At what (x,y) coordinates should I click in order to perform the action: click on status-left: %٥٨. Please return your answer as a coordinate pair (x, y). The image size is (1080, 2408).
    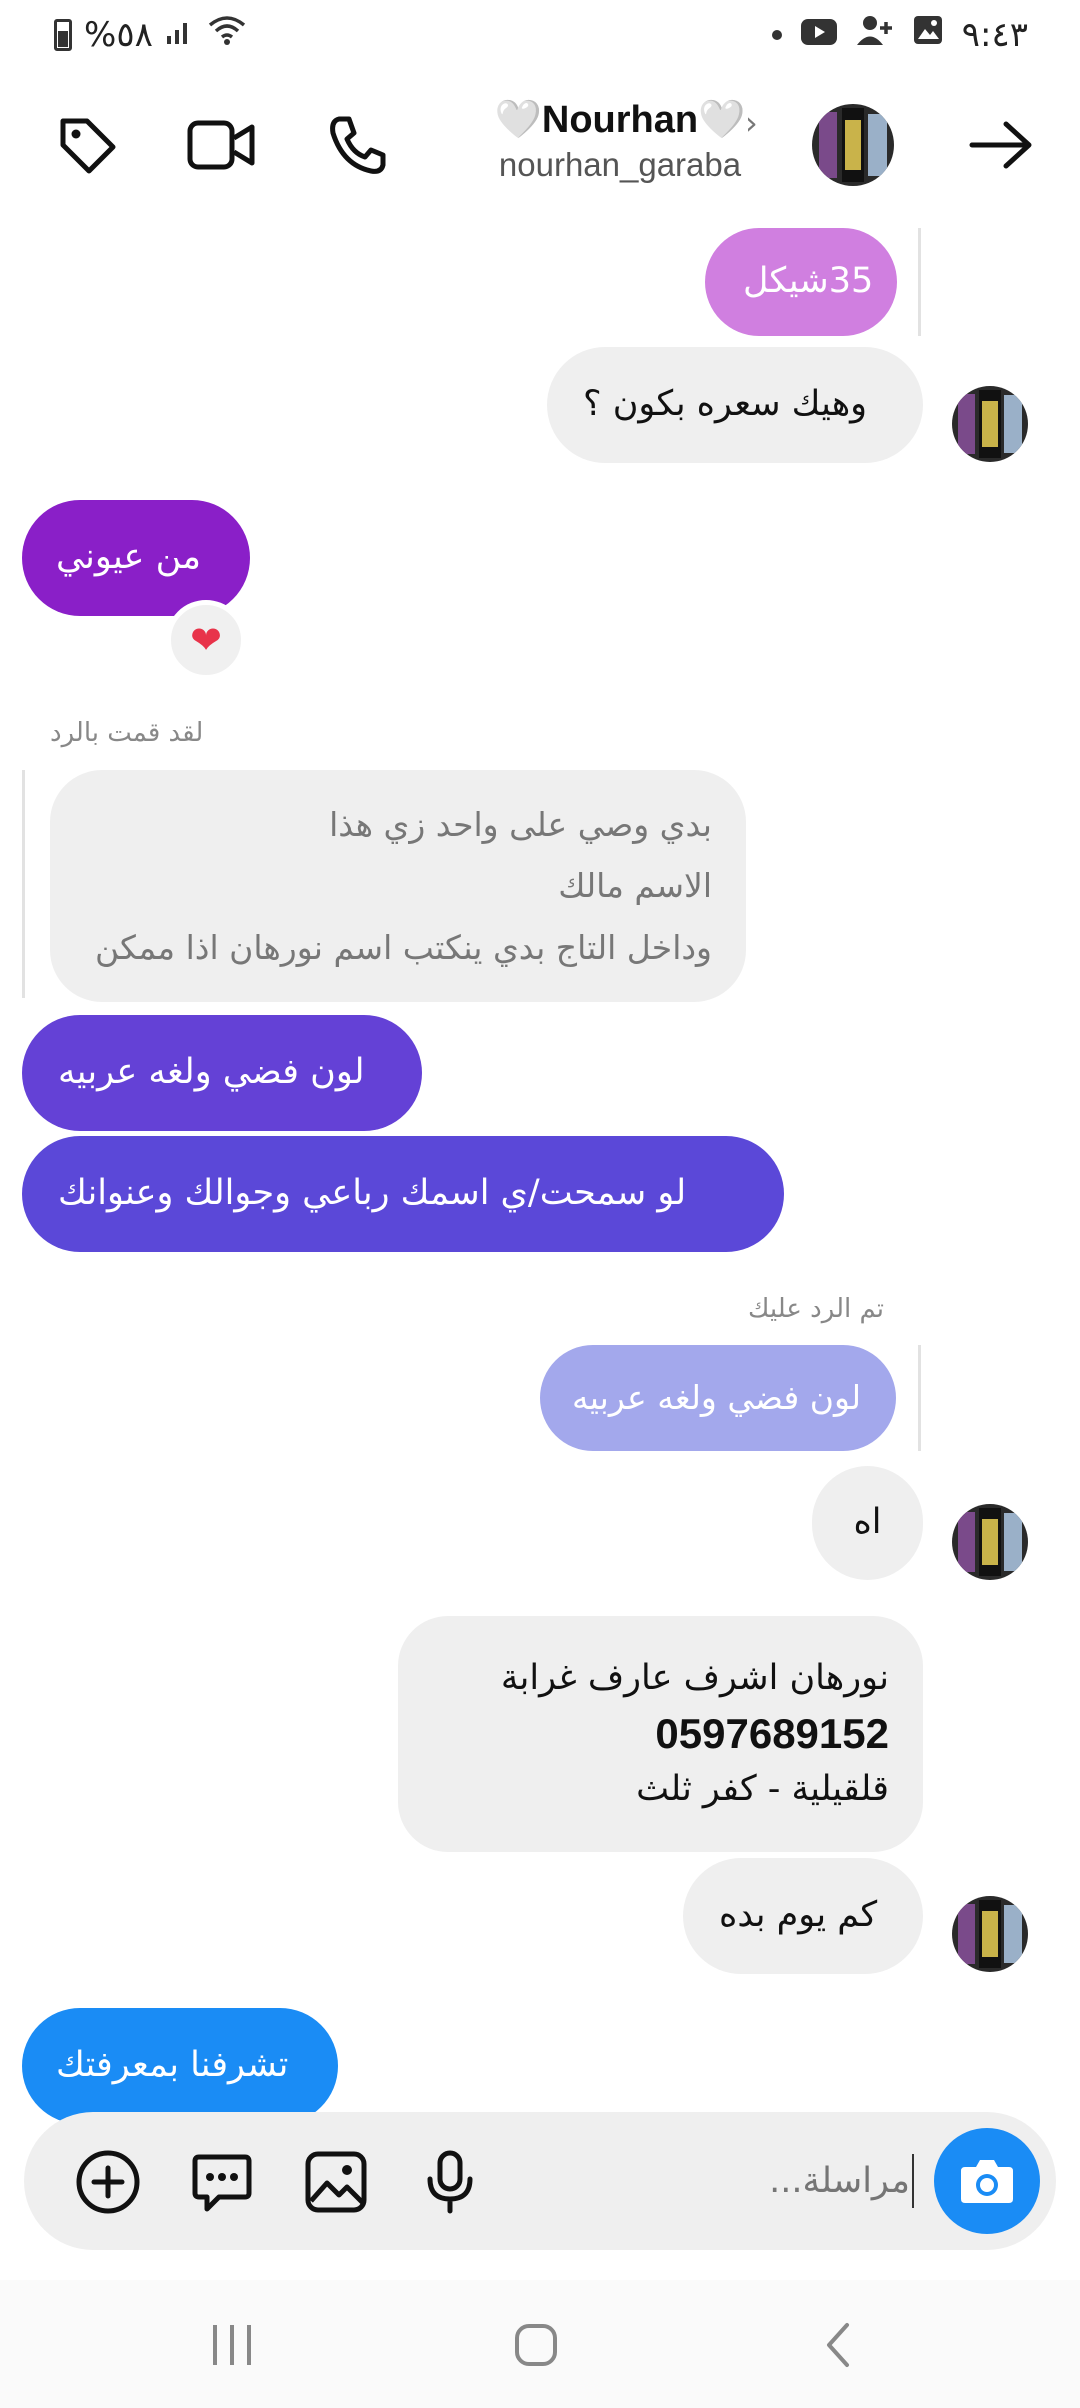
    Looking at the image, I should click on (150, 34).